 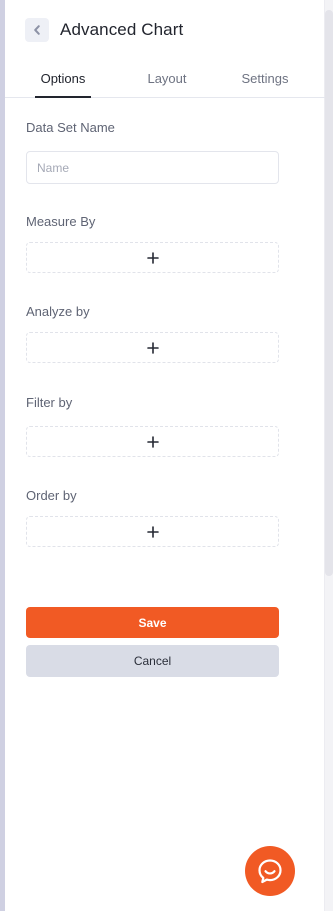 I want to click on filter-by-label: Filter by, so click(x=49, y=402).